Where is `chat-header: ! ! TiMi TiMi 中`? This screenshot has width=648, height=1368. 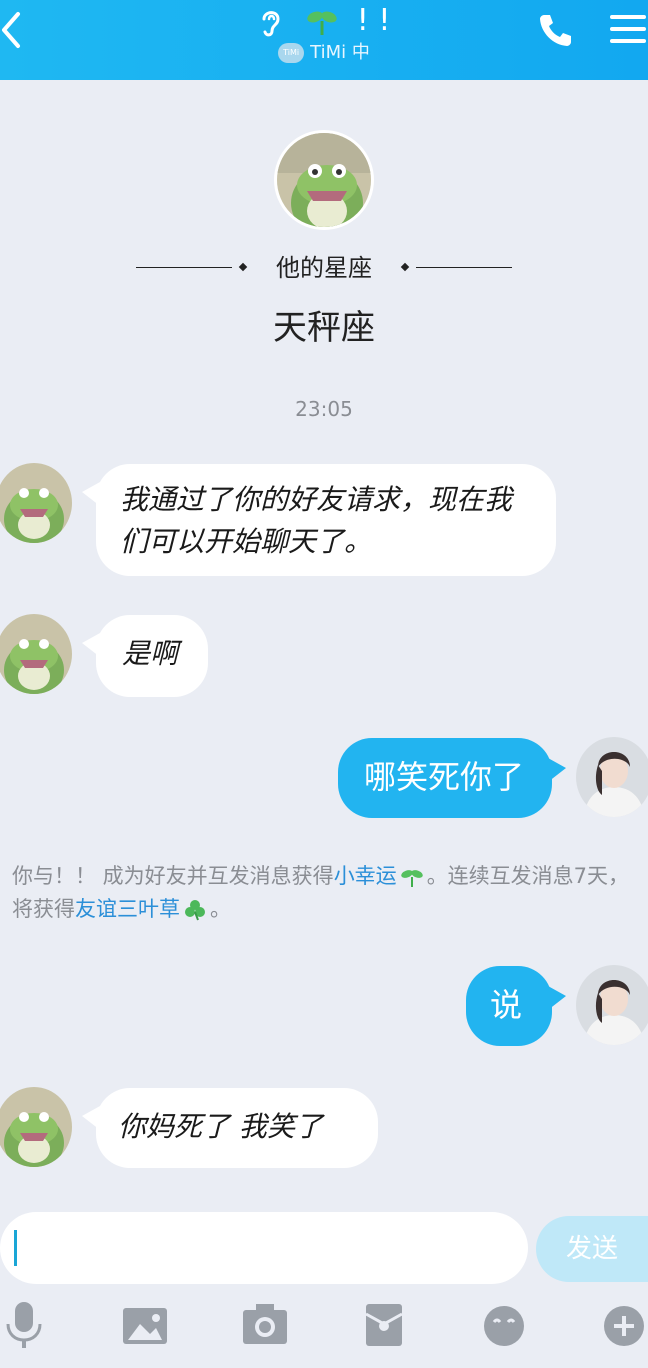 chat-header: ! ! TiMi TiMi 中 is located at coordinates (324, 40).